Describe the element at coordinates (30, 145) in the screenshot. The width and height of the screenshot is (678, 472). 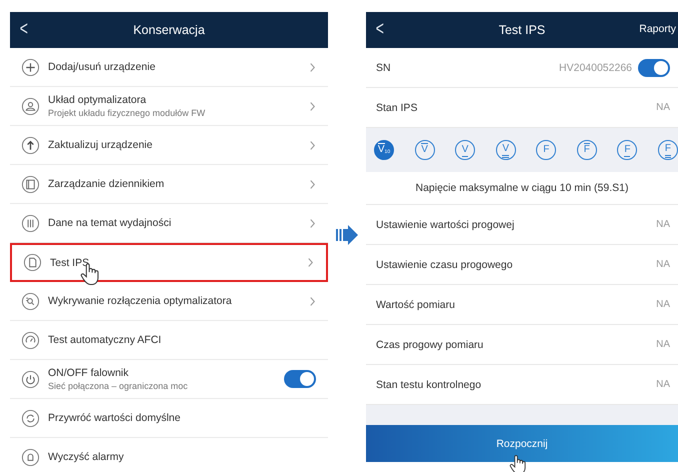
I see `upload-icon` at that location.